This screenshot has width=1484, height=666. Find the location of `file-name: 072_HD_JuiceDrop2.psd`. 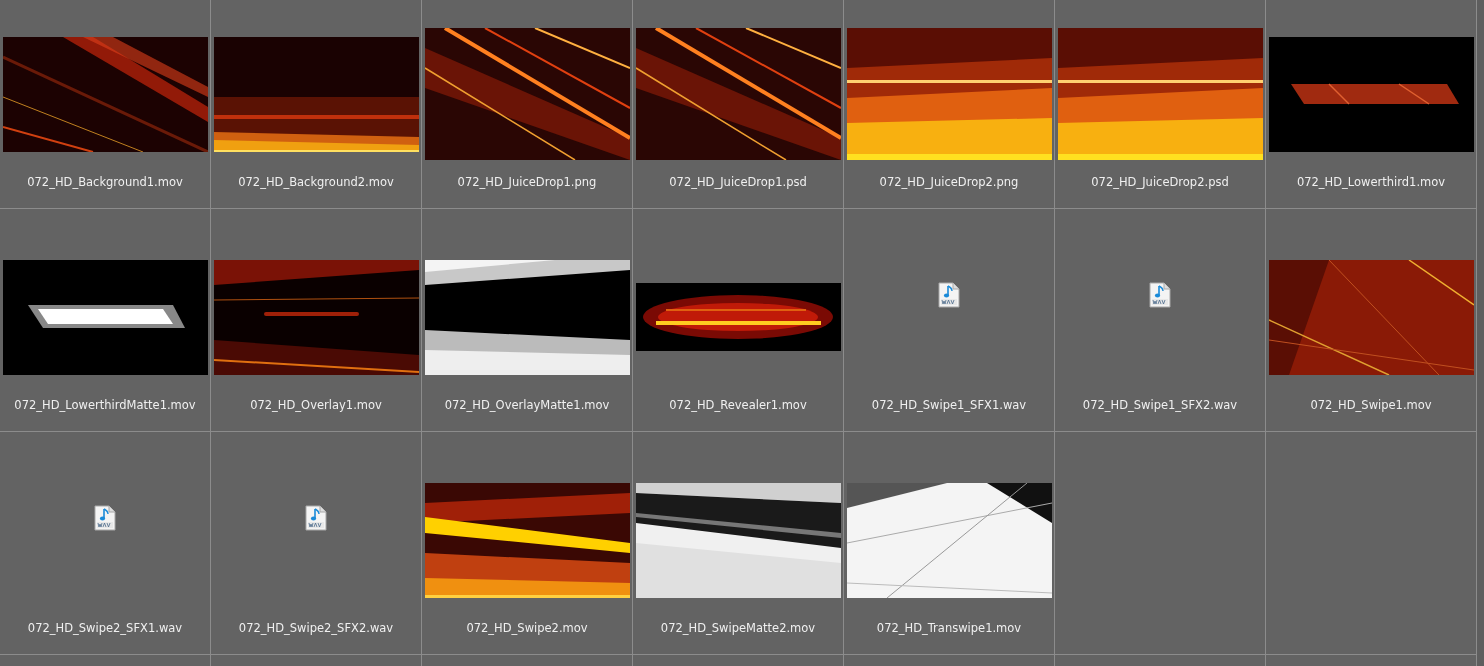

file-name: 072_HD_JuiceDrop2.psd is located at coordinates (1160, 182).